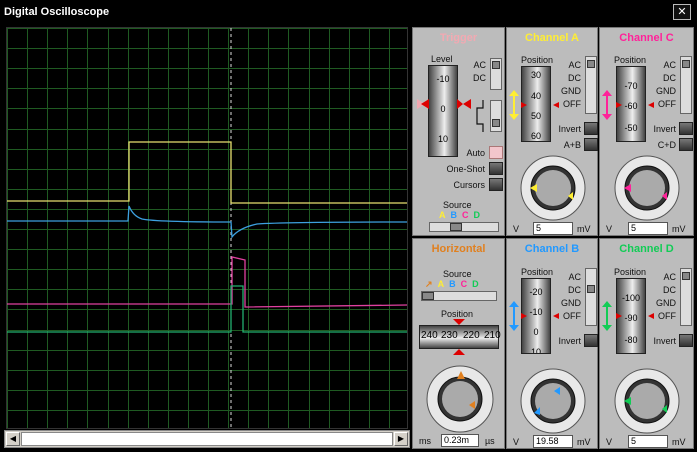 Image resolution: width=697 pixels, height=452 pixels. Describe the element at coordinates (609, 442) in the screenshot. I see `channel-d-unit-v: V` at that location.